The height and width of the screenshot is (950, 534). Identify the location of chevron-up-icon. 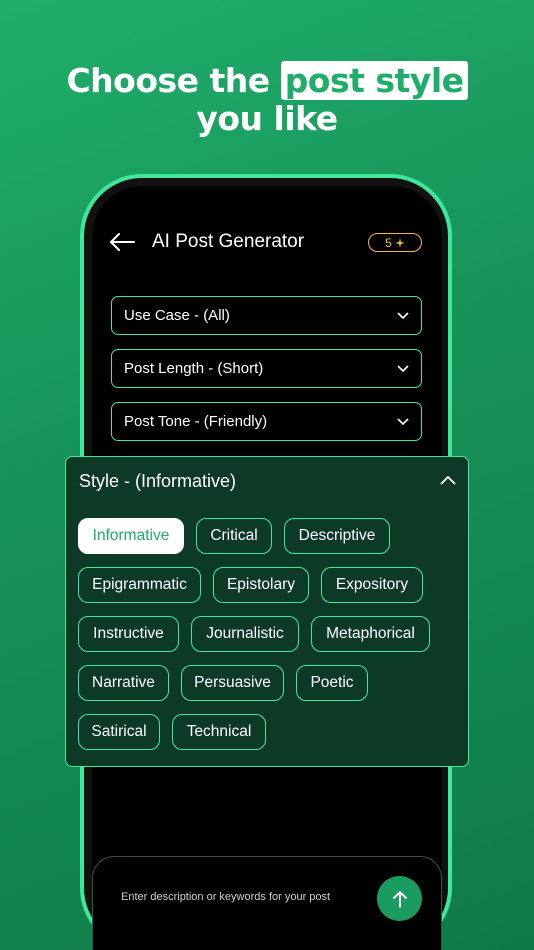
(448, 480).